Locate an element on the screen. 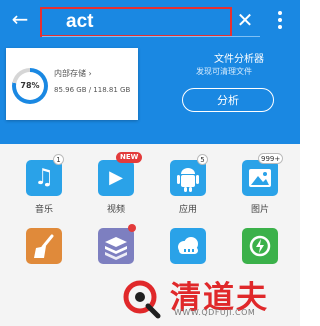 The width and height of the screenshot is (320, 326). category-tile-pictures: 999+ is located at coordinates (263, 174).